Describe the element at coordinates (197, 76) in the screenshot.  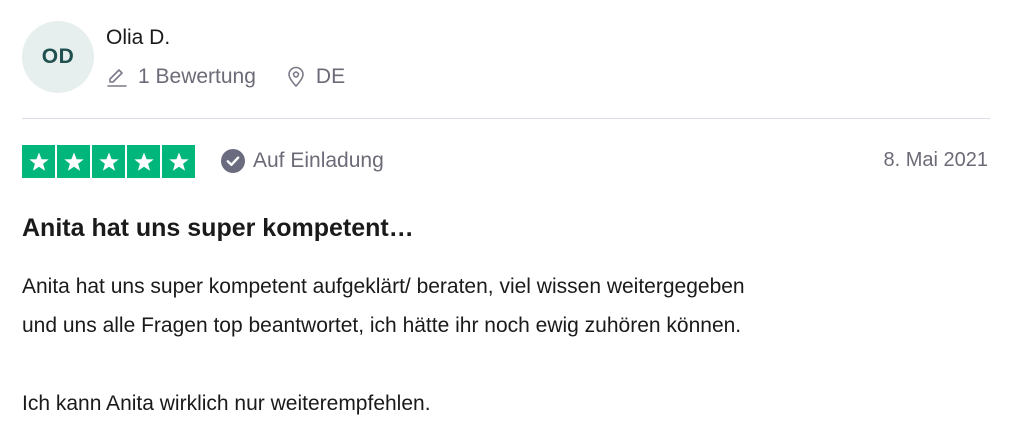
I see `review-count: 1 Bewertung` at that location.